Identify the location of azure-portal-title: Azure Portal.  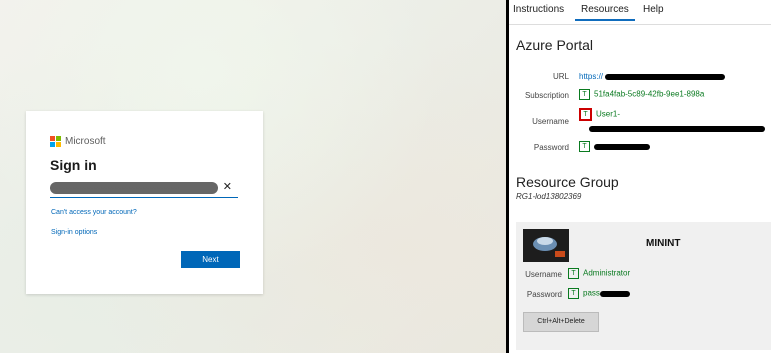
(555, 45).